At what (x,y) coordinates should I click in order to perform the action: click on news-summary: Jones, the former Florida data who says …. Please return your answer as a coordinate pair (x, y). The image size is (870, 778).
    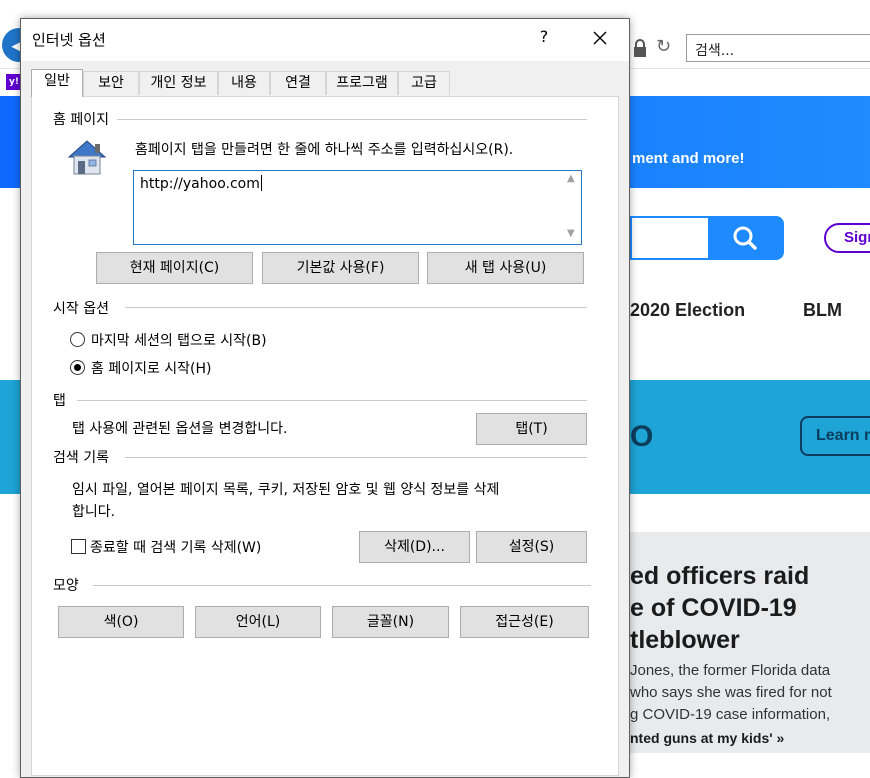
    Looking at the image, I should click on (731, 693).